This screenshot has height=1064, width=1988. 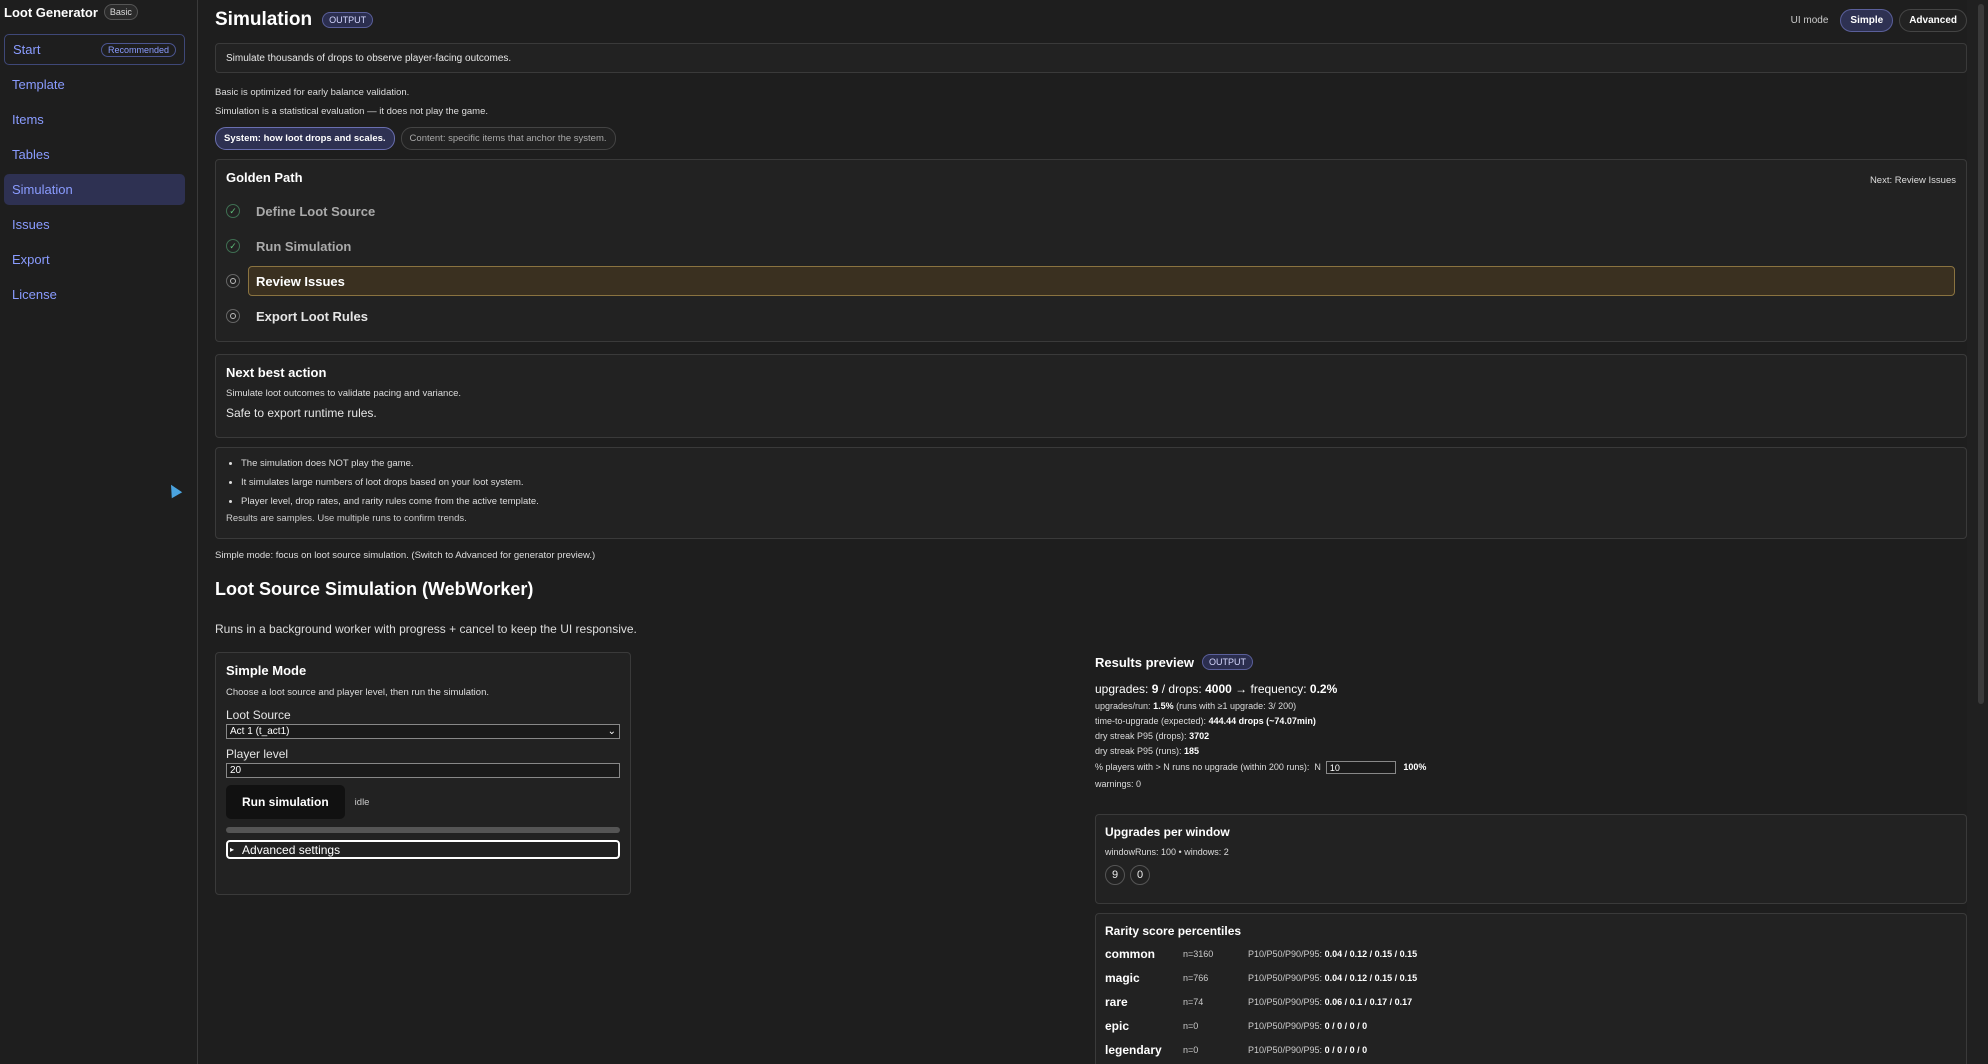 I want to click on step-define-loot-source: ✓ Define Loot Source, so click(x=1090, y=211).